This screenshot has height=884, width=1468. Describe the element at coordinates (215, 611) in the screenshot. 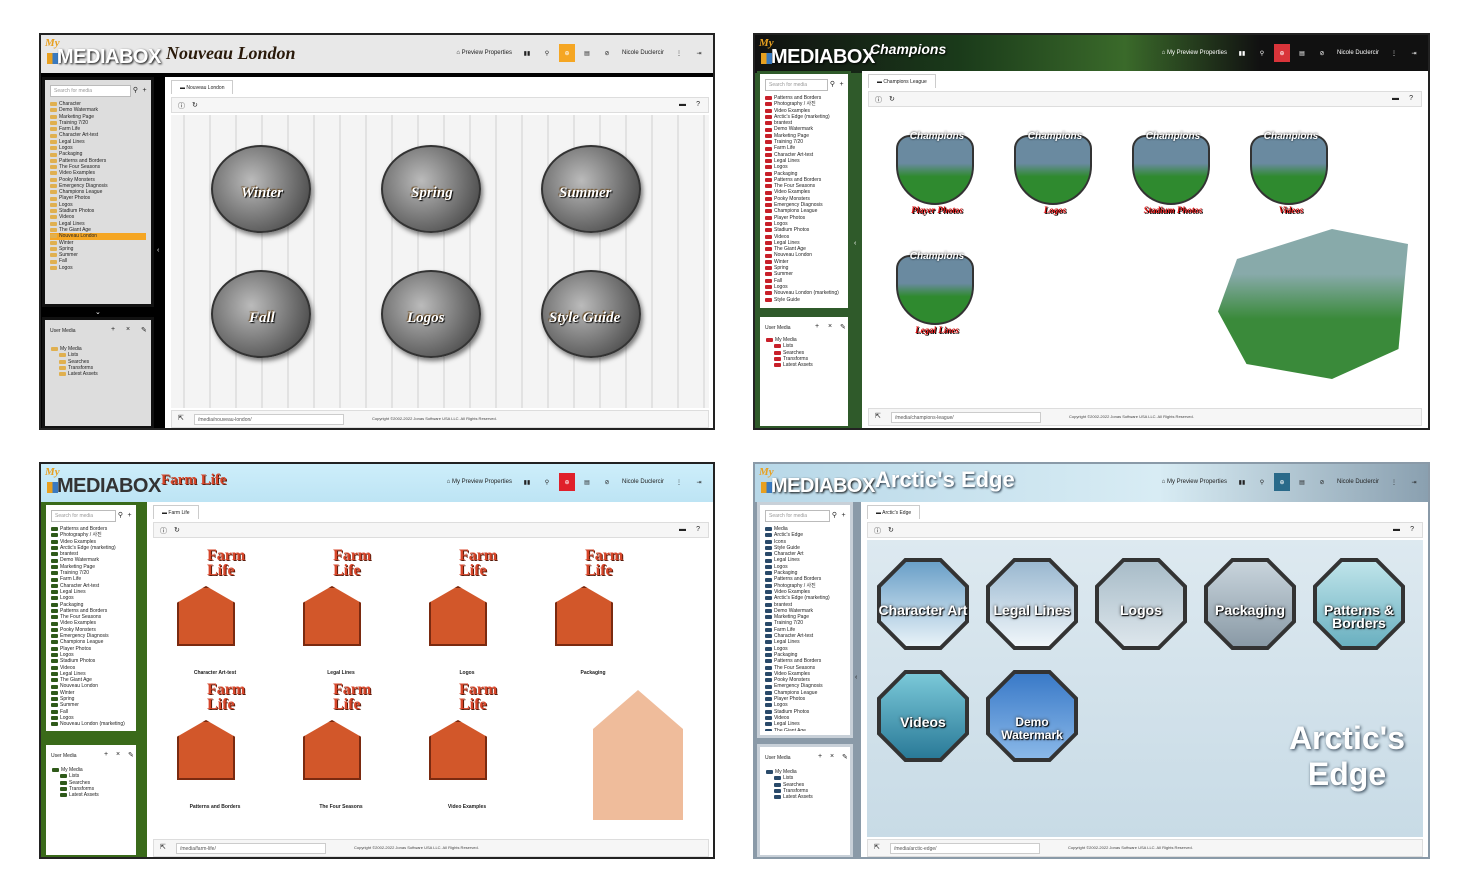

I see `tile-character-art-test: Farm Life Character Art-test` at that location.